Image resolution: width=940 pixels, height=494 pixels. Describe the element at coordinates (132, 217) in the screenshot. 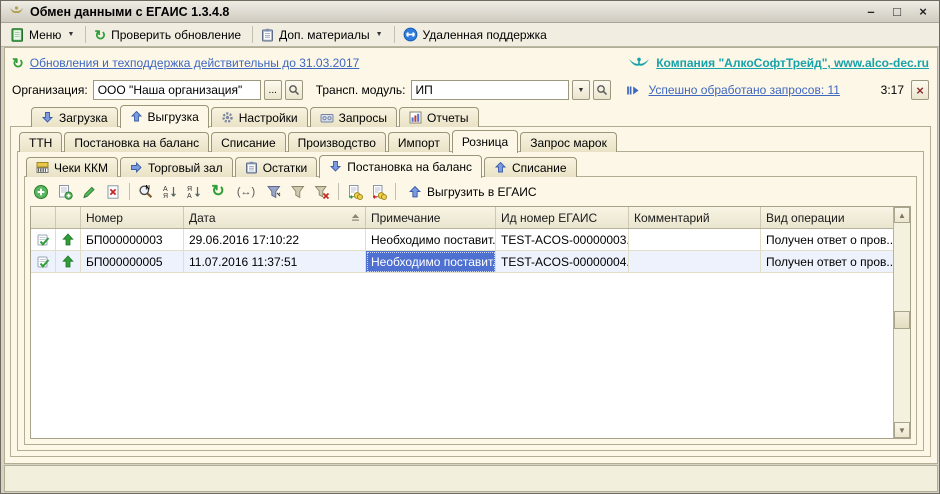

I see `header-number: Номер` at that location.